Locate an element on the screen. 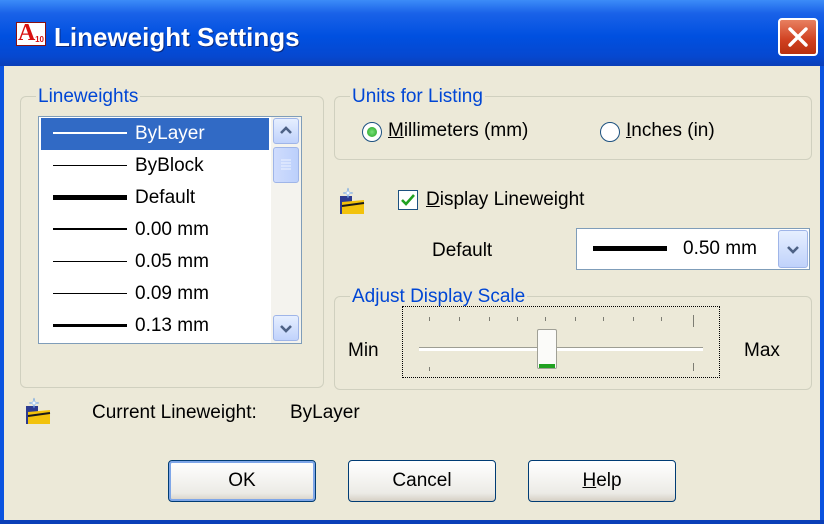 This screenshot has width=824, height=524. scroll-down-button is located at coordinates (286, 328).